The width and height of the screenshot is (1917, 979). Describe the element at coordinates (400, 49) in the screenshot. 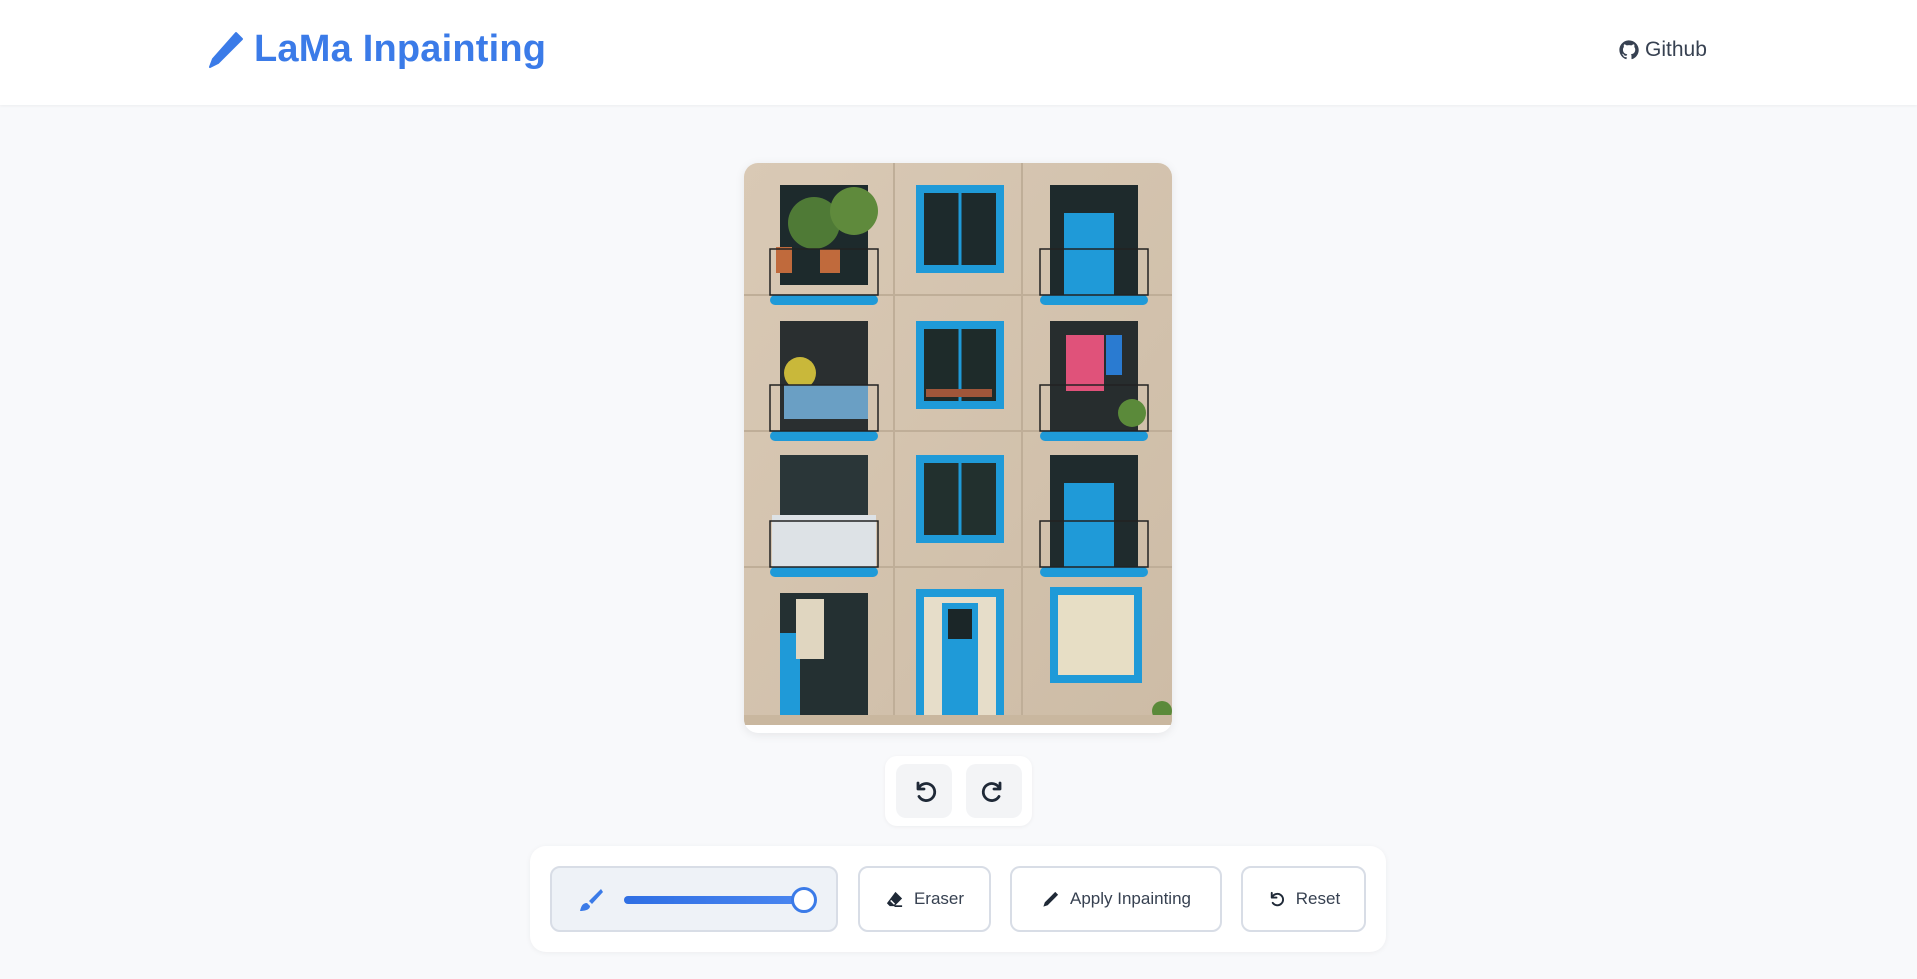

I see `app-title: LaMa Inpainting` at that location.